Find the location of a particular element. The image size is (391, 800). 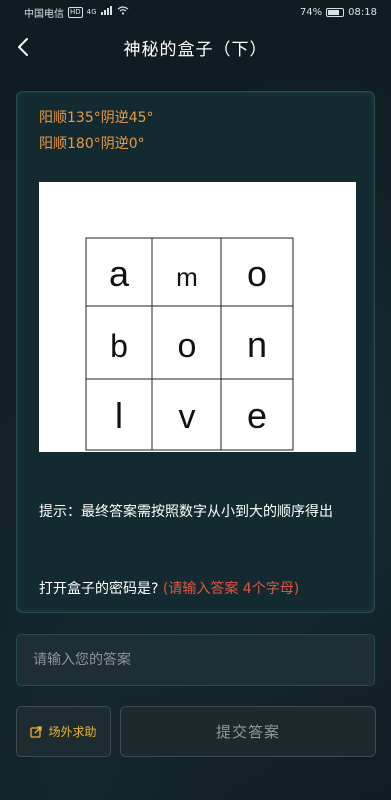

status-bar: 中国电信 HD 4G 74% 08:18 is located at coordinates (195, 12).